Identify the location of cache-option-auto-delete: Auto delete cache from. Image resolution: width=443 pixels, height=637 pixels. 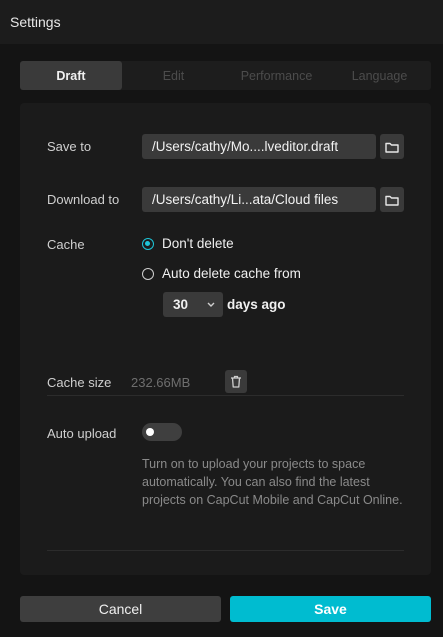
(221, 273).